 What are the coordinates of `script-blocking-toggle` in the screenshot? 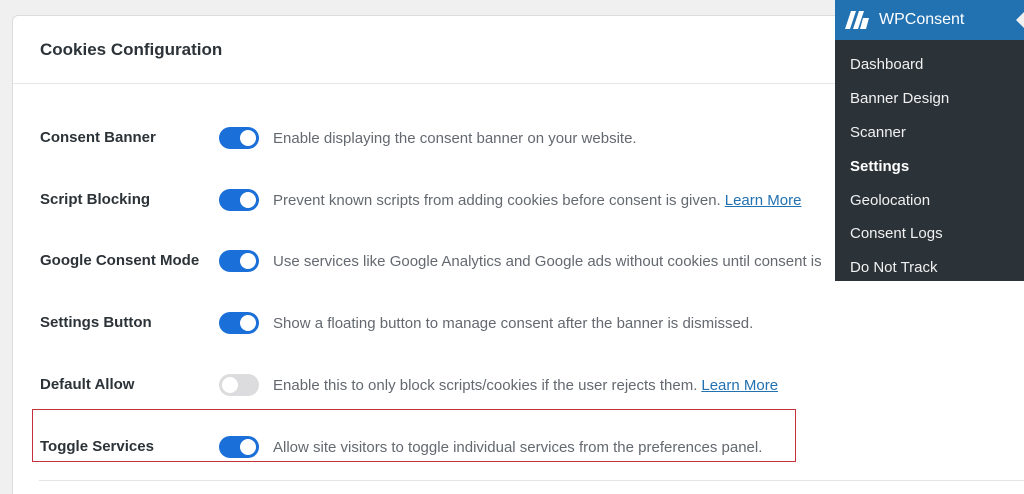 It's located at (239, 200).